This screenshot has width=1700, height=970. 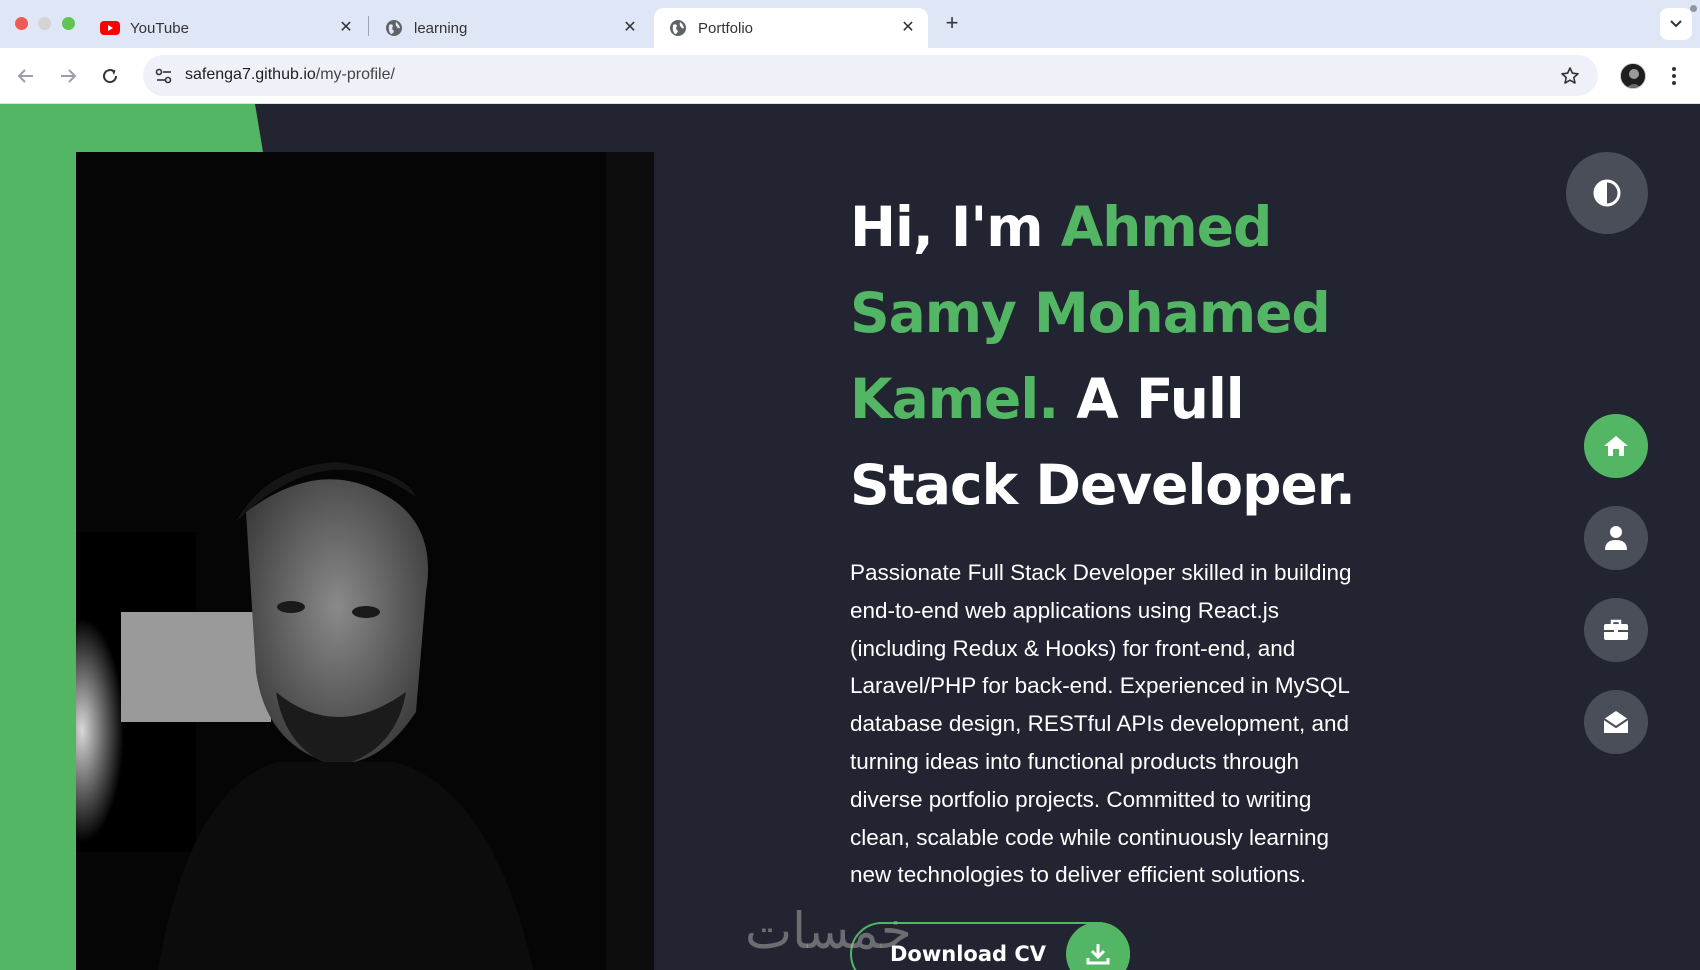 I want to click on menu-kebab-icon, so click(x=1674, y=76).